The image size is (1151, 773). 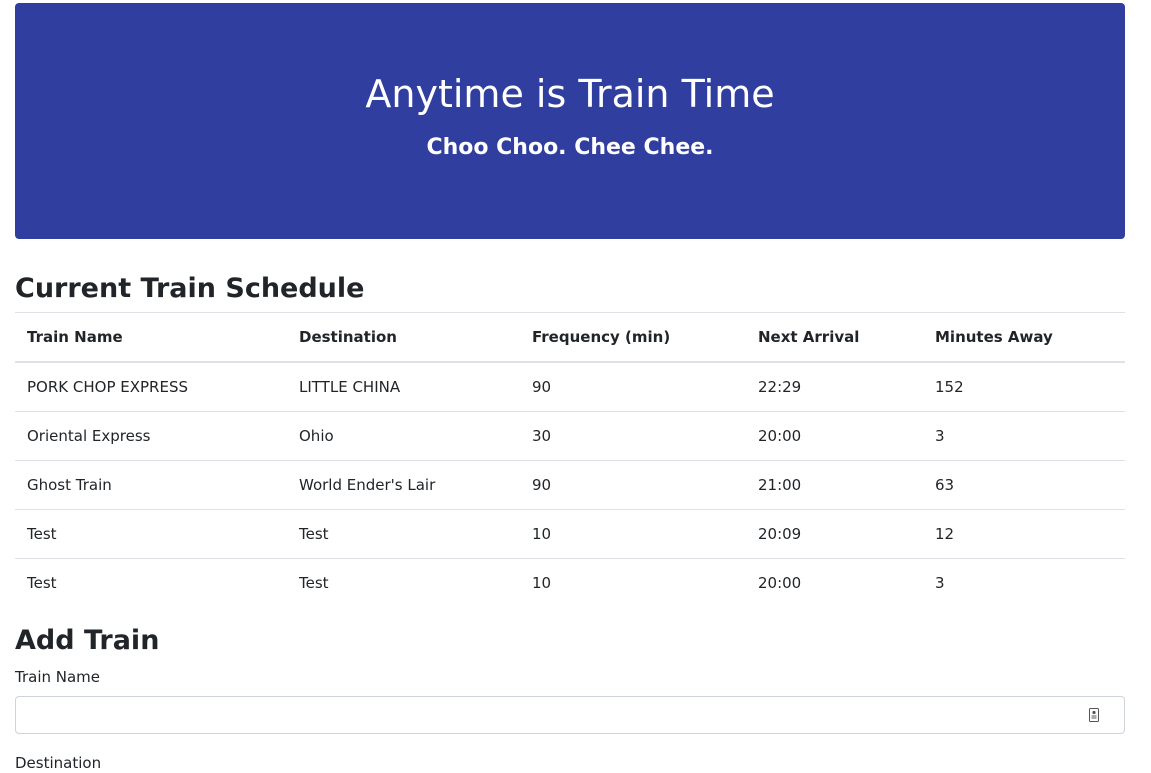 What do you see at coordinates (151, 387) in the screenshot?
I see `cell-train-name: PORK CHOP EXPRESS` at bounding box center [151, 387].